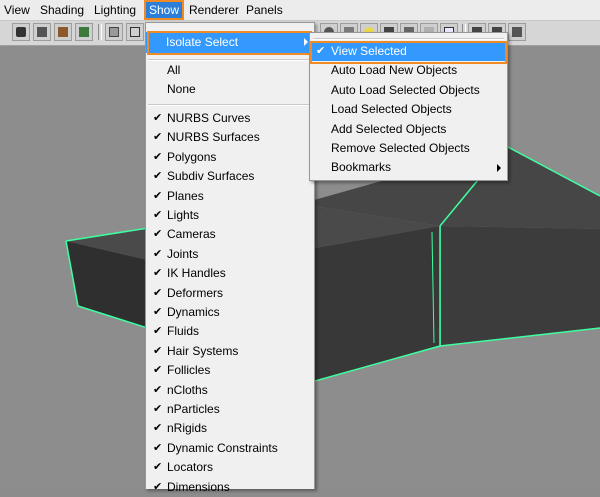  I want to click on planes-label: Planes, so click(185, 195).